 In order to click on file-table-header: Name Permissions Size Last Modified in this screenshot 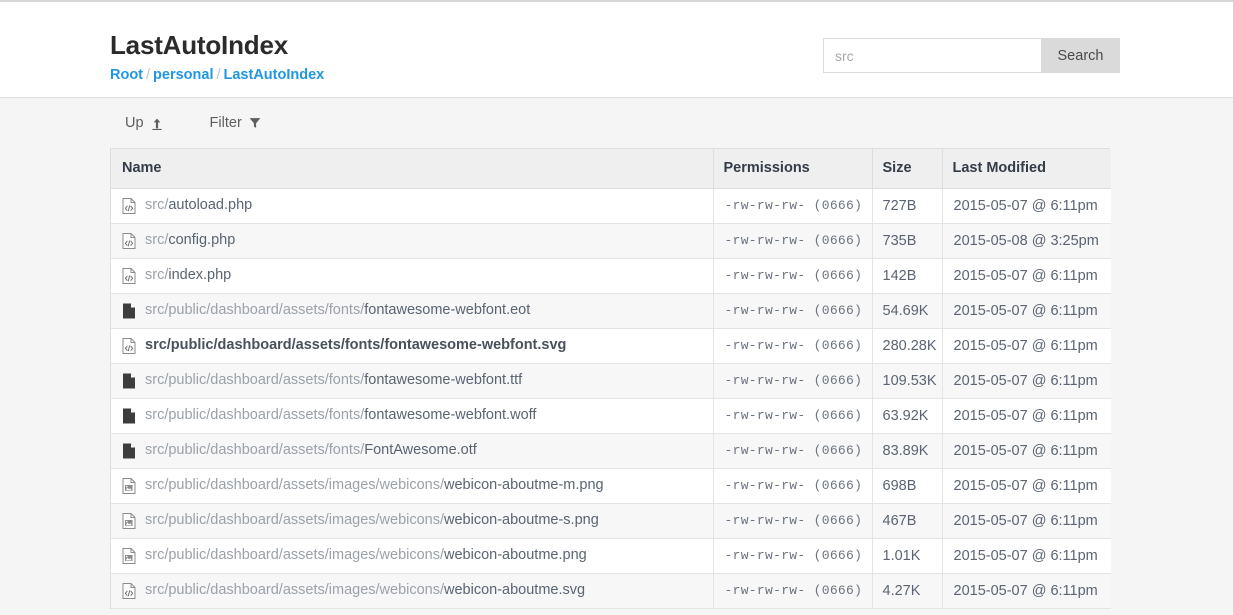, I will do `click(611, 169)`.